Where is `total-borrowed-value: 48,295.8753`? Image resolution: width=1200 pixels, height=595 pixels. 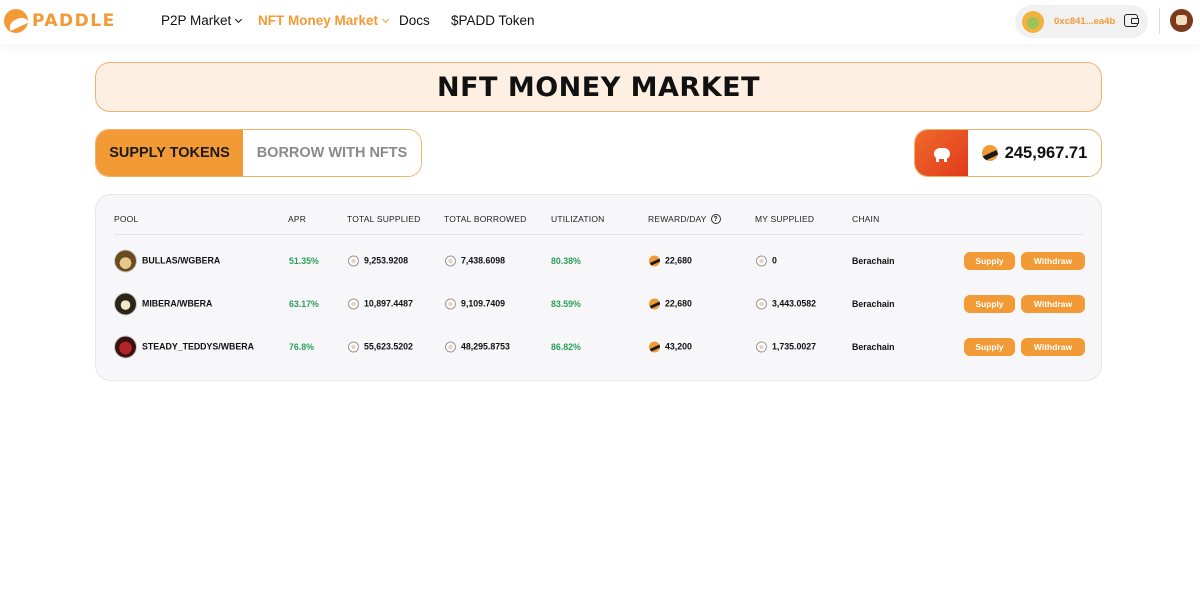
total-borrowed-value: 48,295.8753 is located at coordinates (485, 346).